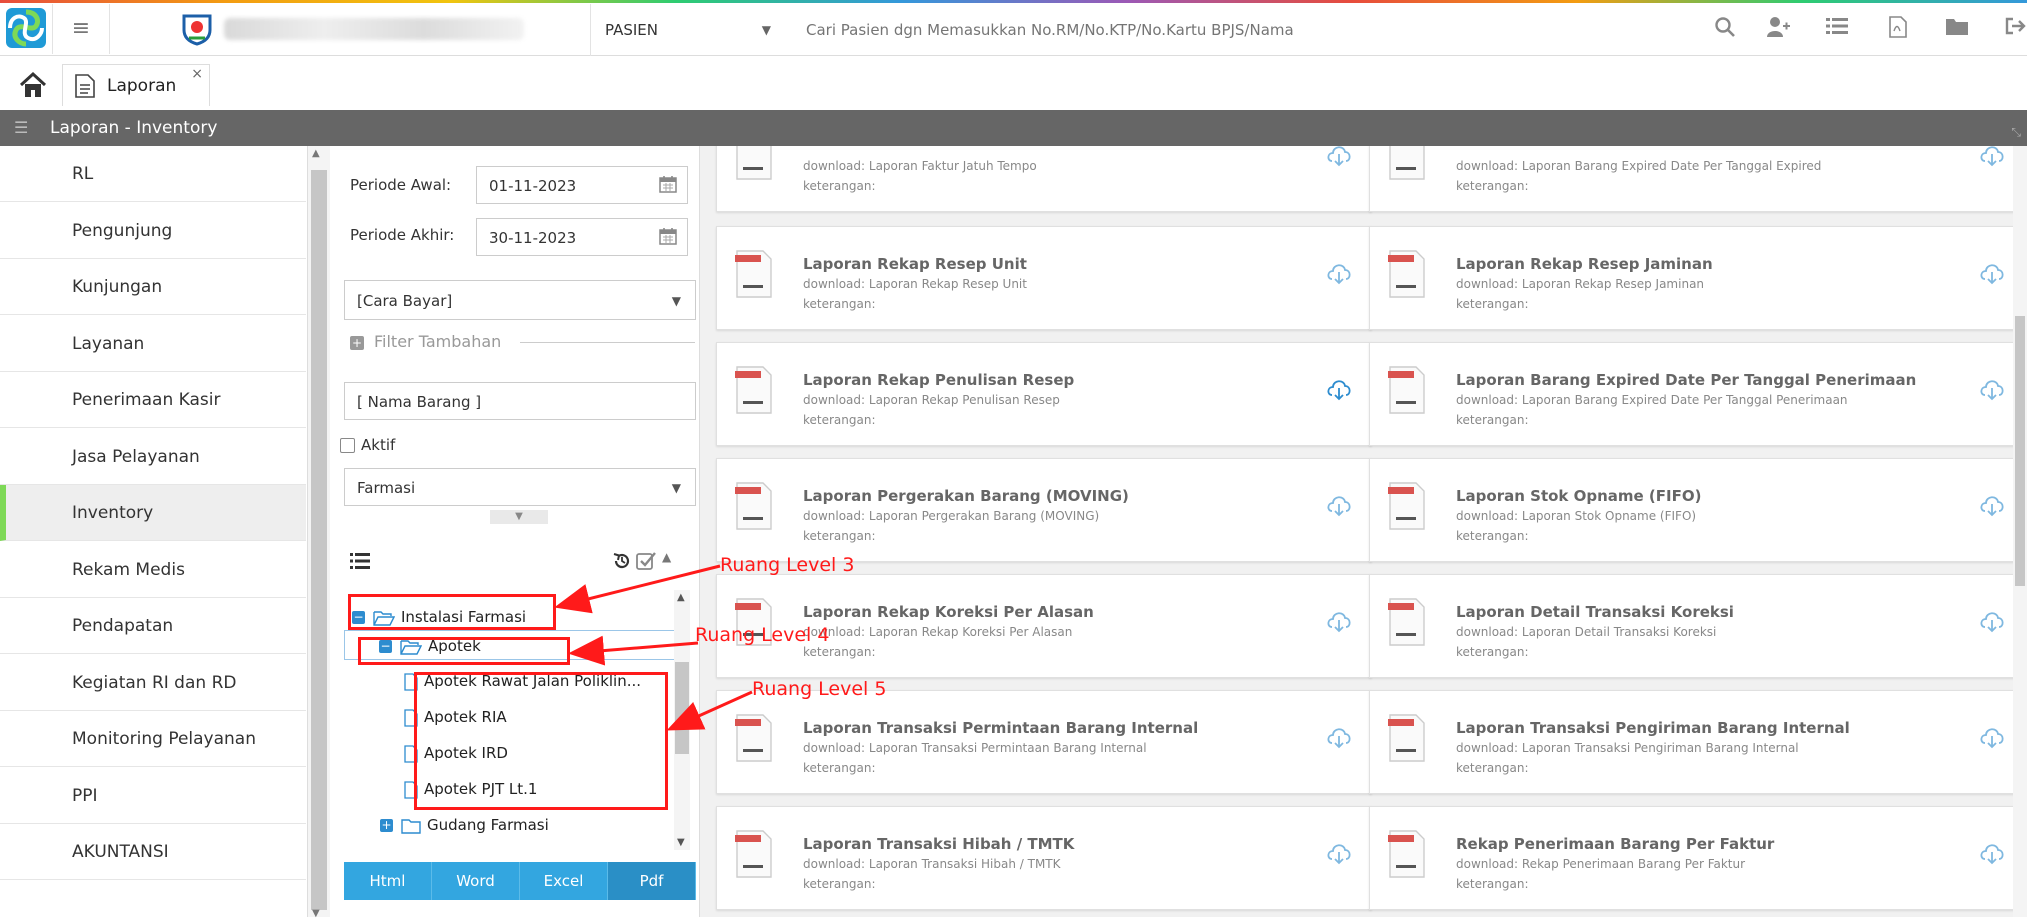 This screenshot has height=919, width=2027. What do you see at coordinates (938, 844) in the screenshot?
I see `report-title: Laporan Transaksi Hibah / TMTK` at bounding box center [938, 844].